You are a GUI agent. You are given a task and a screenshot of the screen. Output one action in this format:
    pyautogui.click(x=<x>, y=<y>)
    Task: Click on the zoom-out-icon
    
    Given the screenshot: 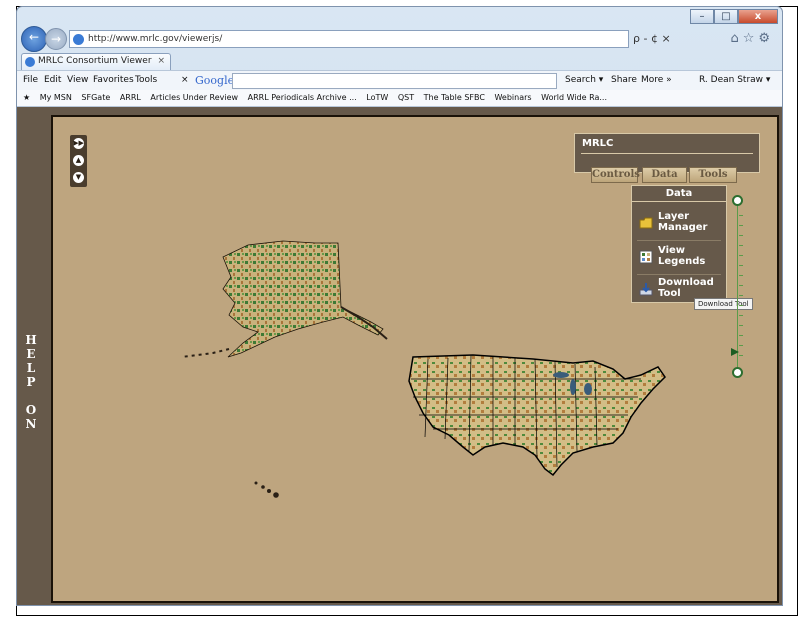 What is the action you would take?
    pyautogui.click(x=737, y=372)
    